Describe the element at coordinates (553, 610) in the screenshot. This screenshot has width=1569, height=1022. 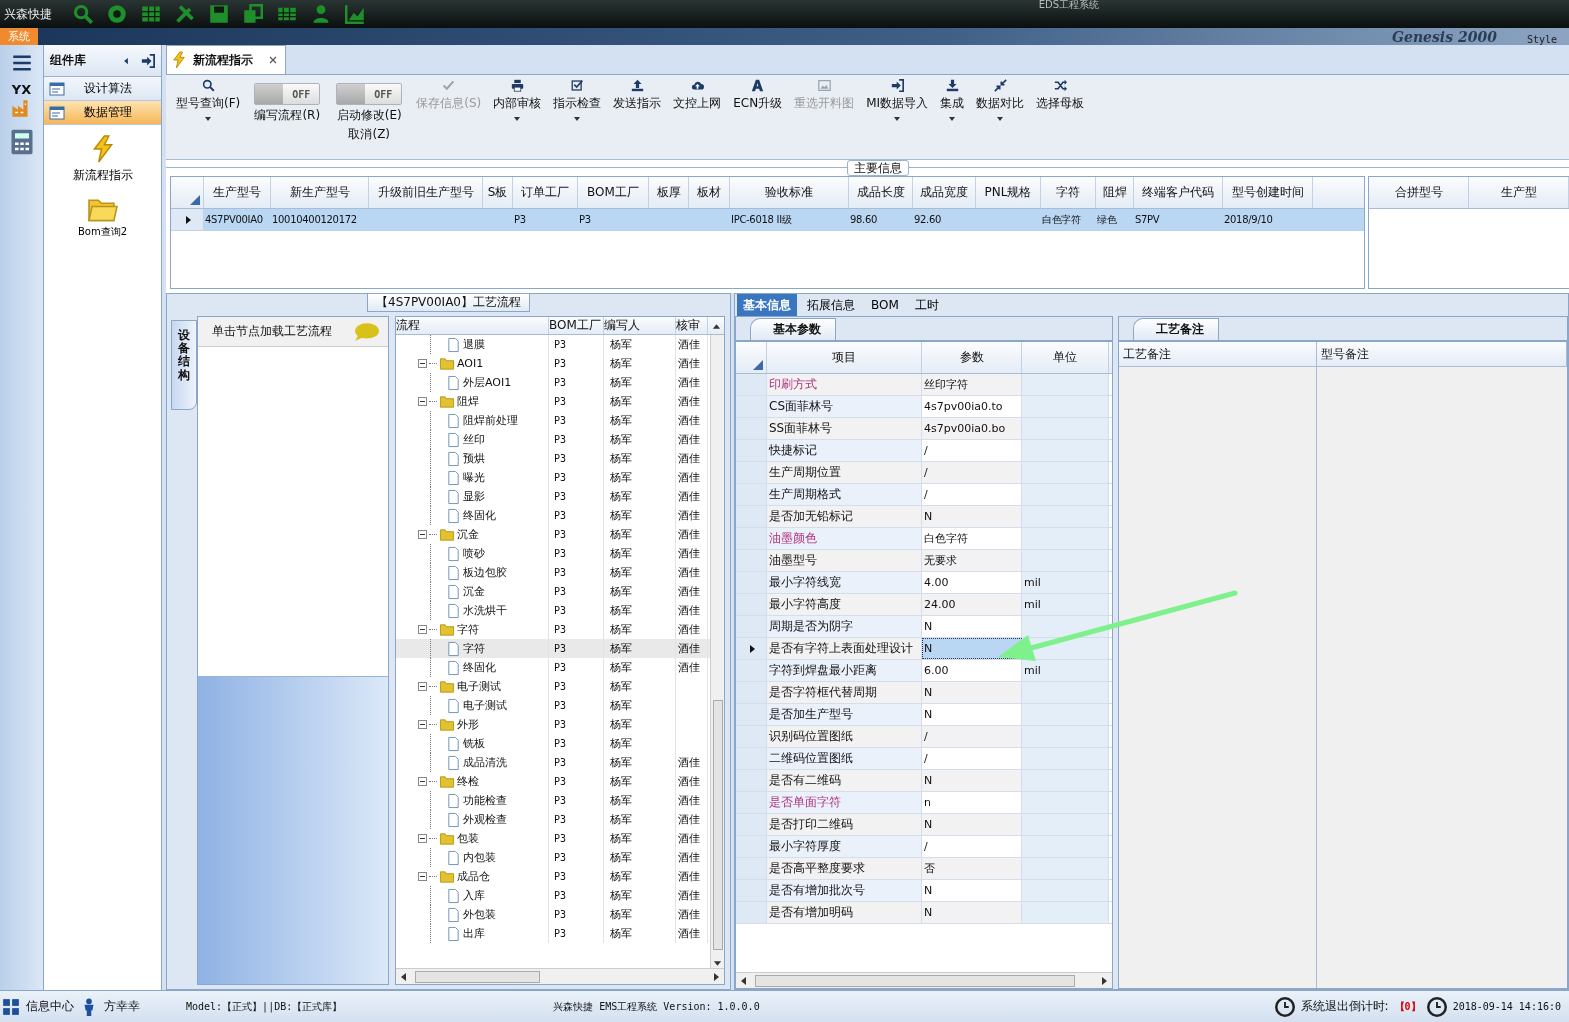
I see `tree-row: 水洗烘干 P3 杨军 酒佳` at that location.